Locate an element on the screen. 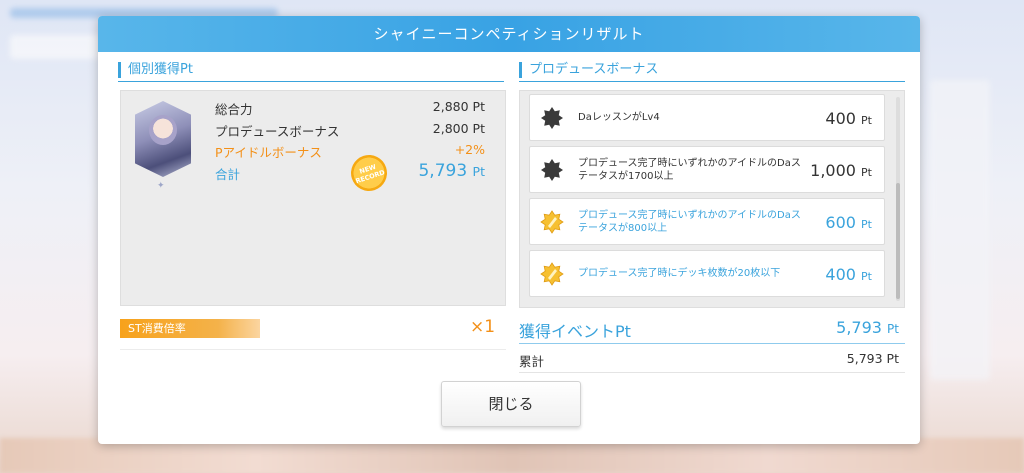 The height and width of the screenshot is (473, 1024). bonus-points: 600 Pt is located at coordinates (848, 222).